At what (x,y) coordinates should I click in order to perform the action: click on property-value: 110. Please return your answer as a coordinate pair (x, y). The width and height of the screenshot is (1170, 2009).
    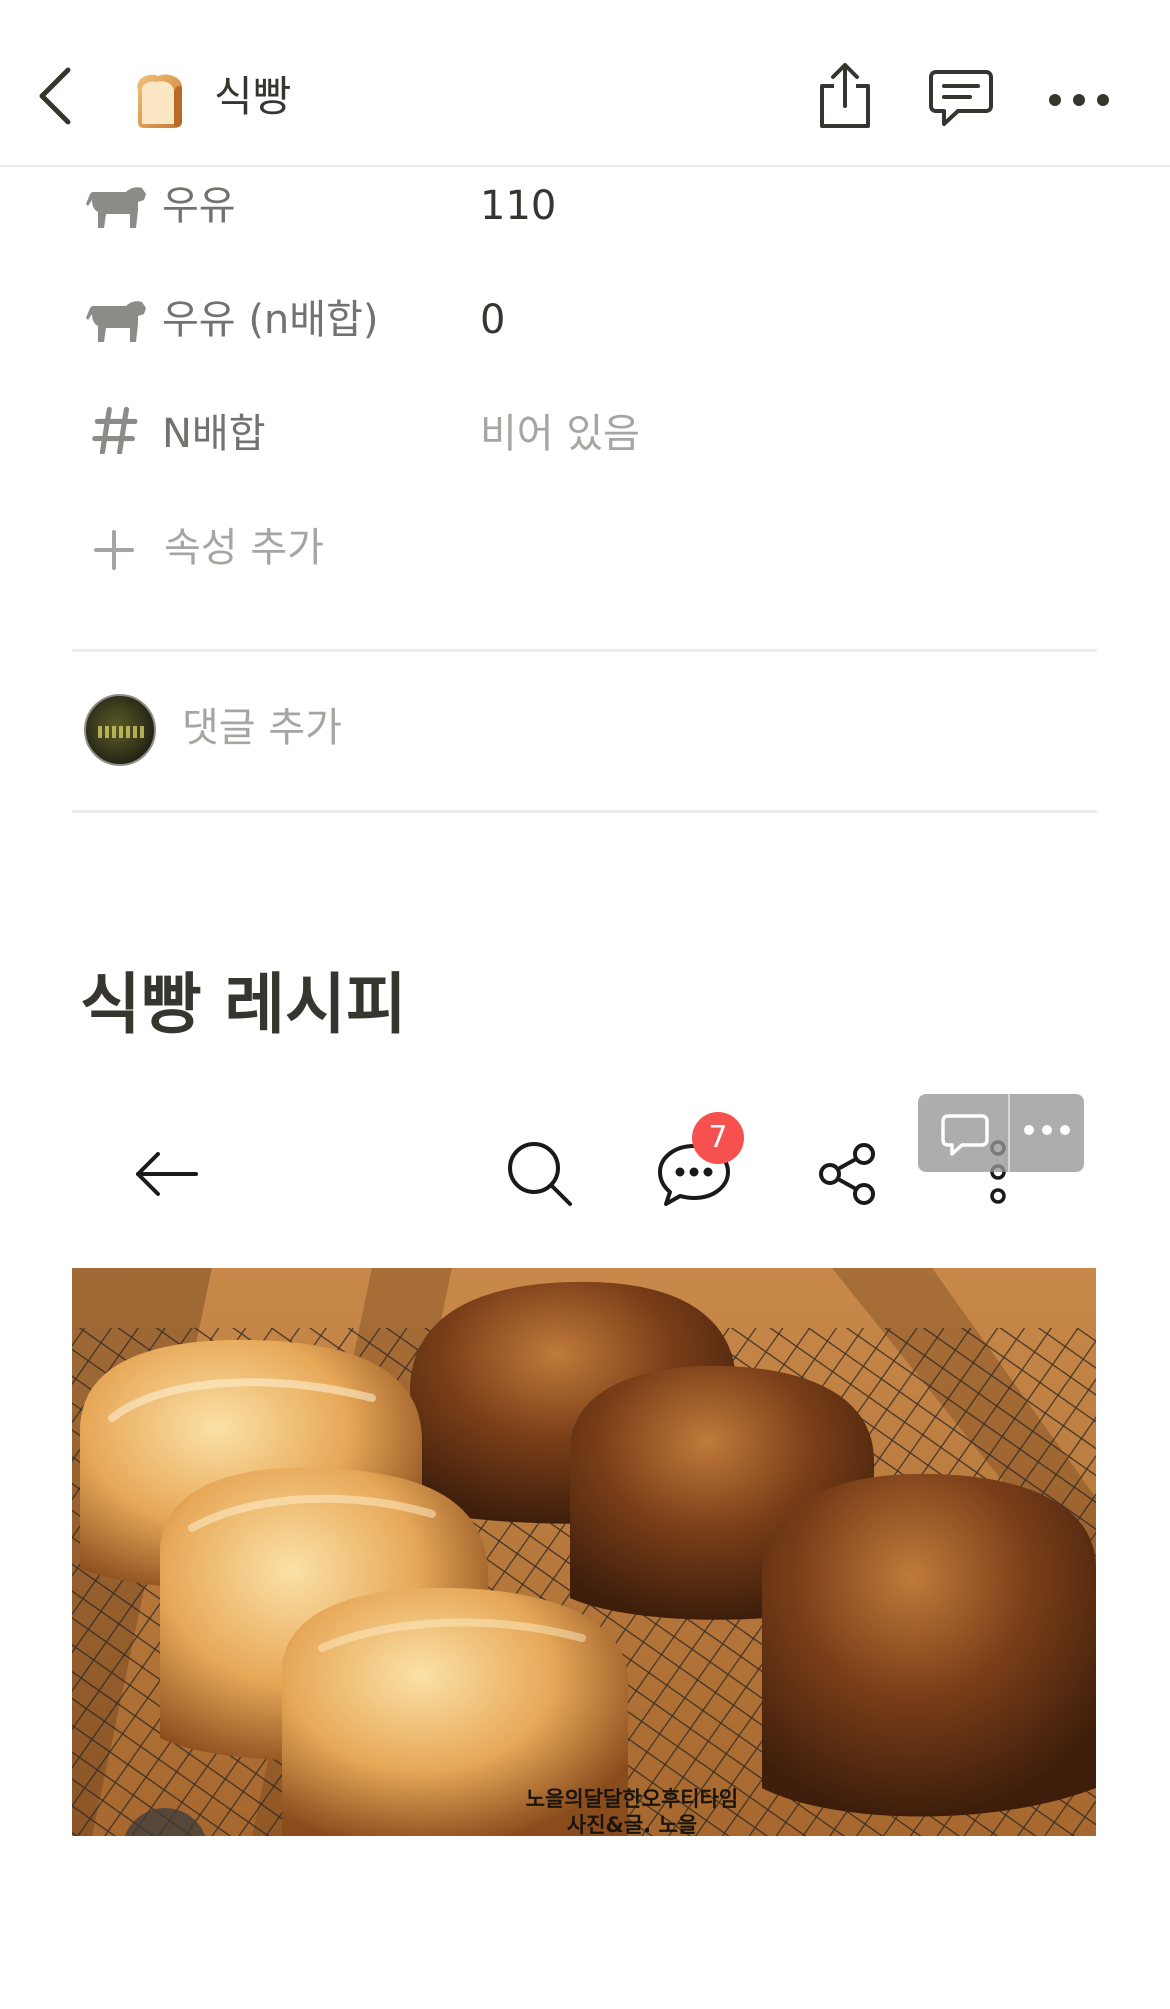
    Looking at the image, I should click on (518, 206).